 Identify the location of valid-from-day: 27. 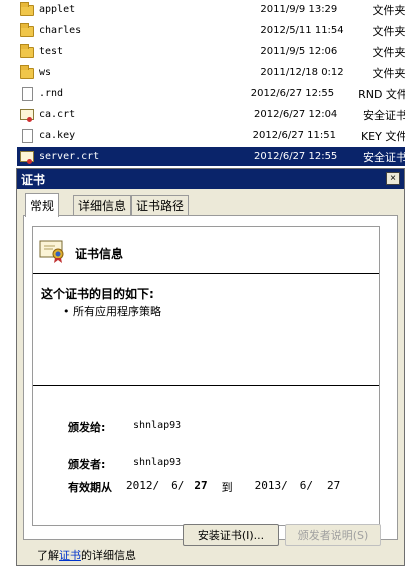
(201, 485).